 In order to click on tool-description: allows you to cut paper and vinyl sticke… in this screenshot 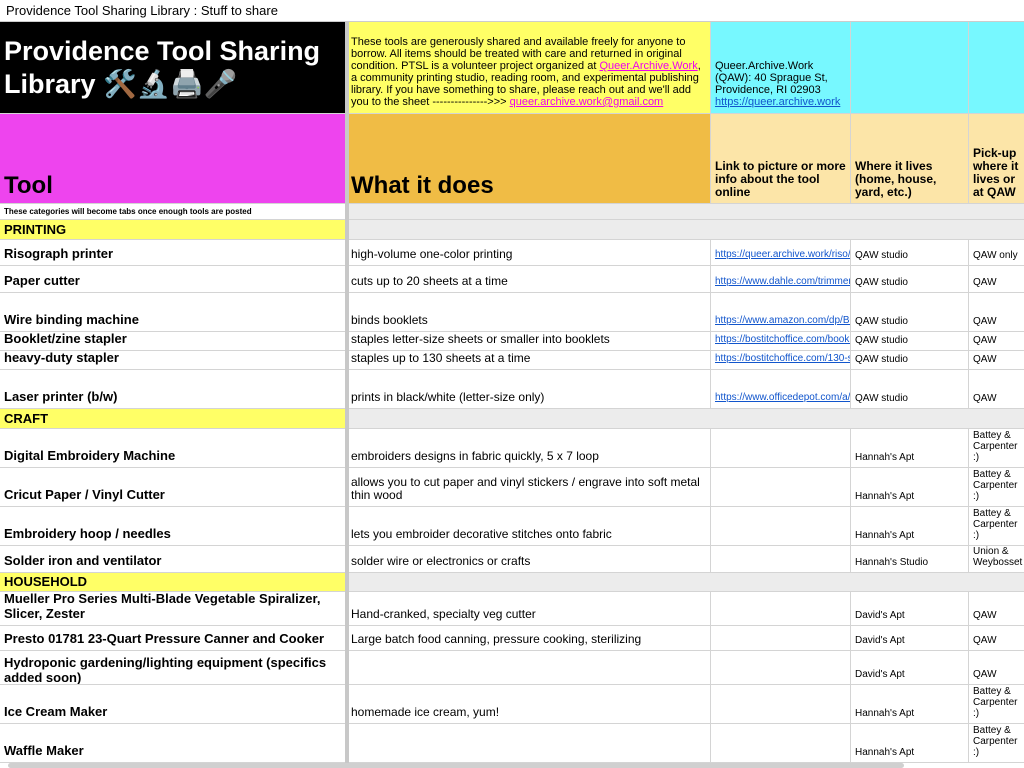, I will do `click(529, 487)`.